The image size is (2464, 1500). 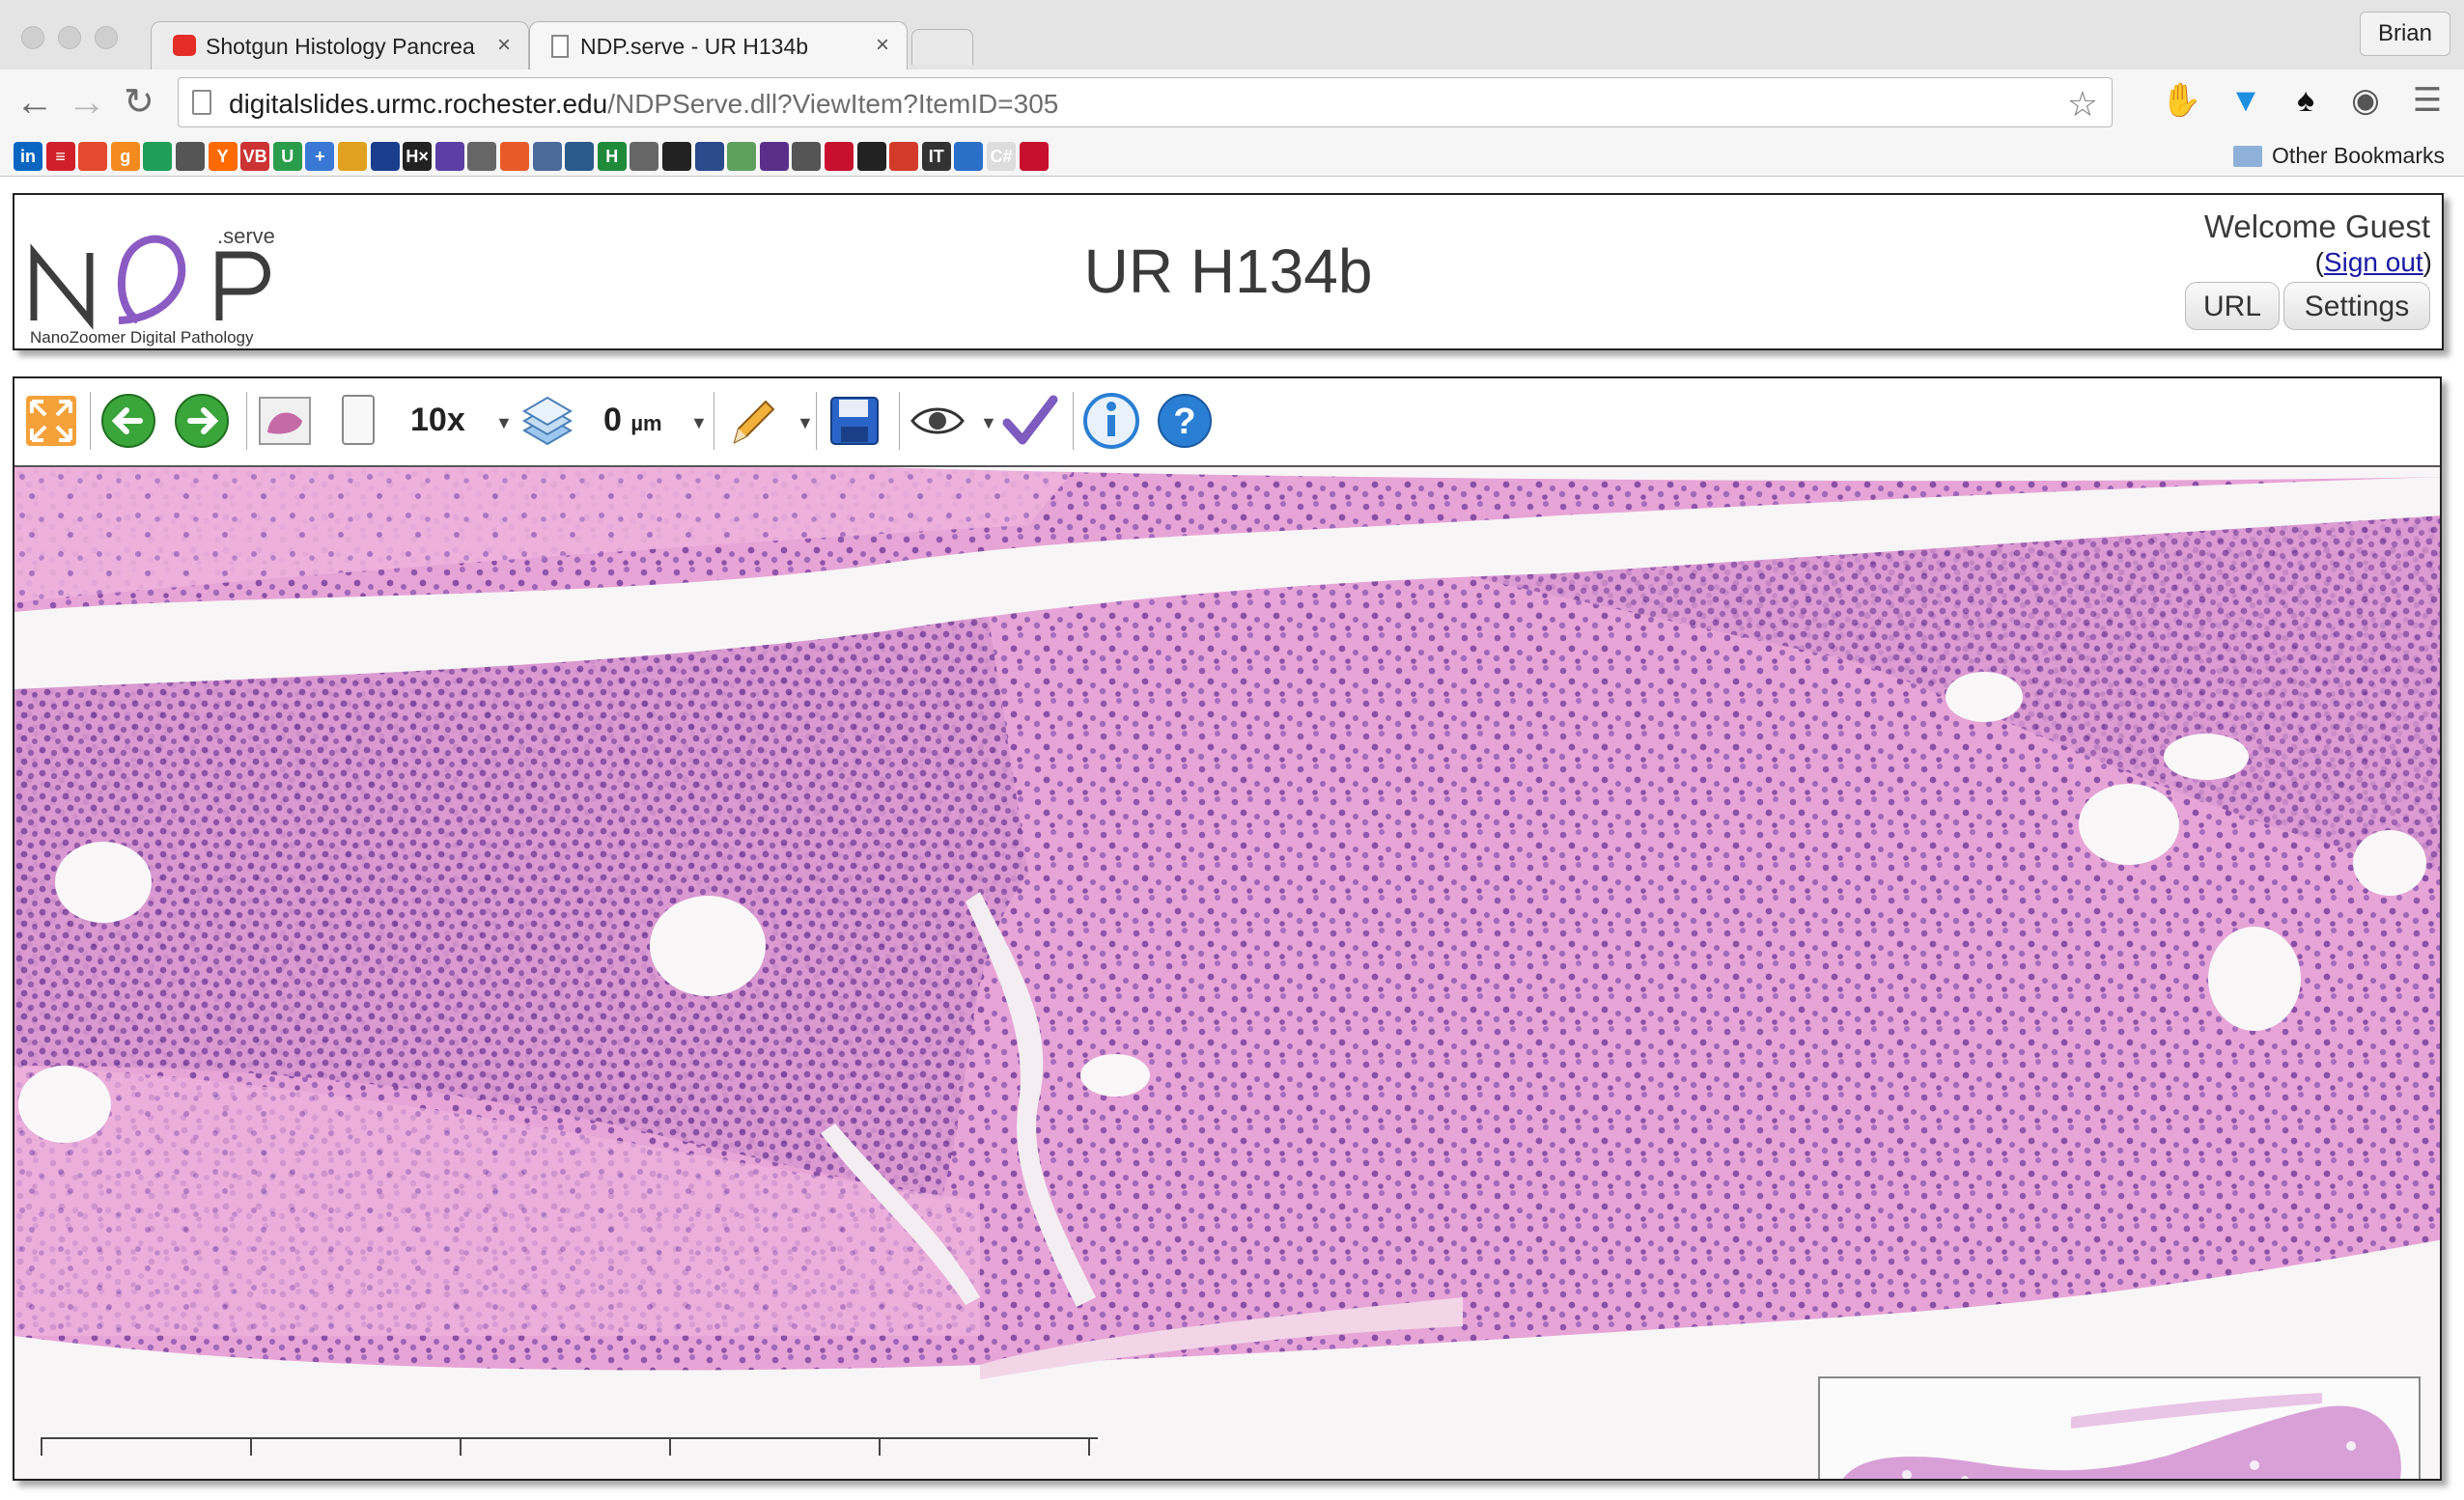 What do you see at coordinates (806, 423) in the screenshot?
I see `pencil-dropdown-icon: ▼` at bounding box center [806, 423].